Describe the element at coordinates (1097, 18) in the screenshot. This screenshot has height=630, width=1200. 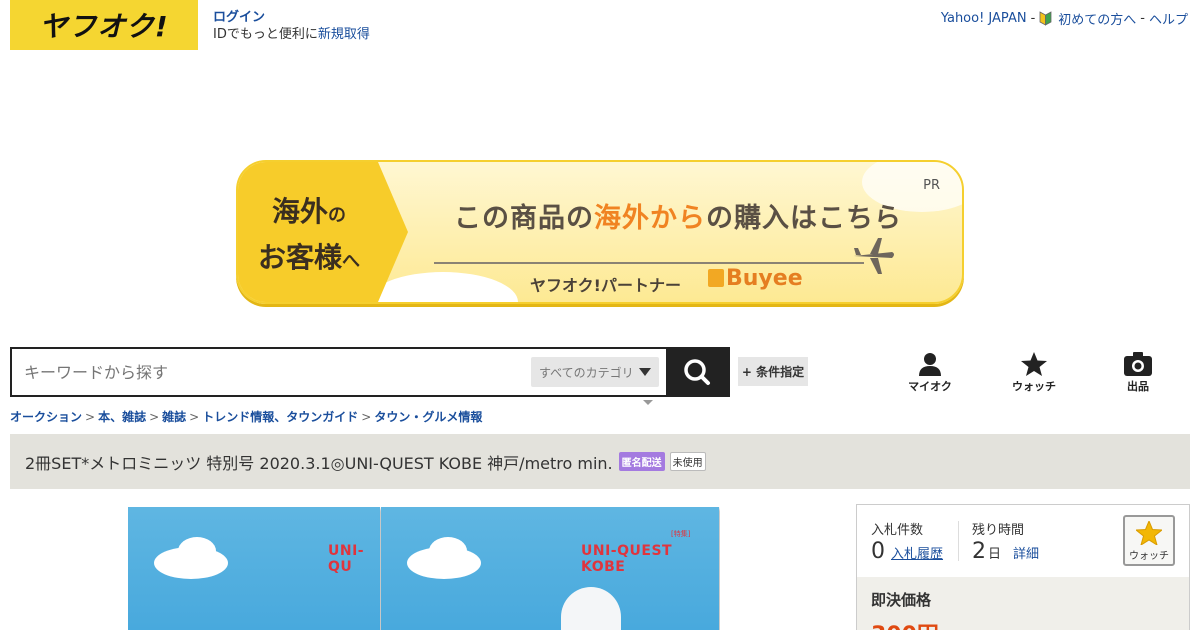
I see `beginner-link: 初めての方へ` at that location.